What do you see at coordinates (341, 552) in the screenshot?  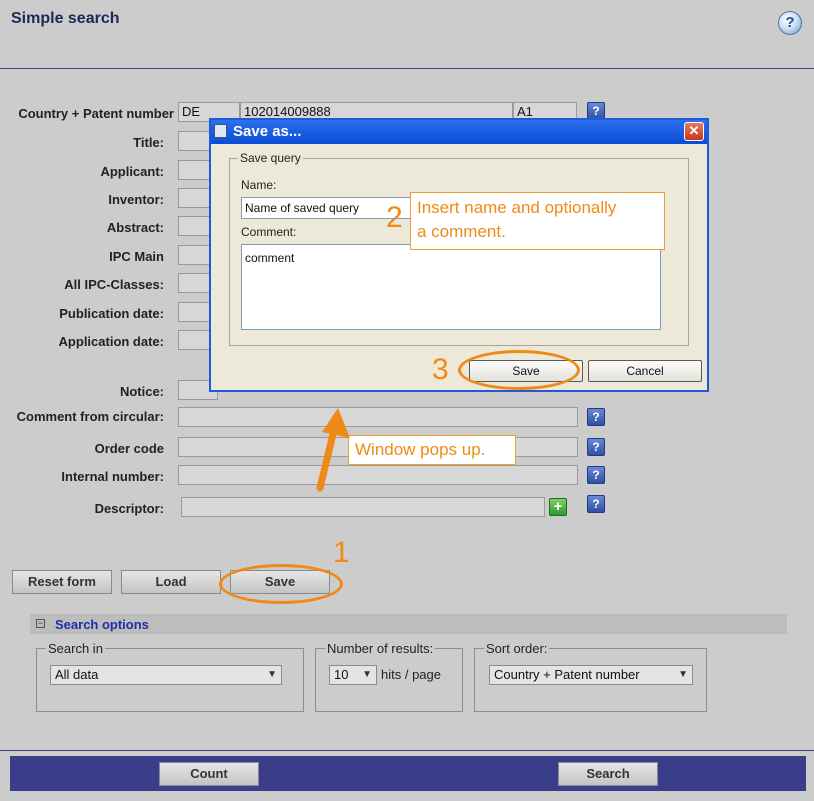 I see `annotation-step-number: 1` at bounding box center [341, 552].